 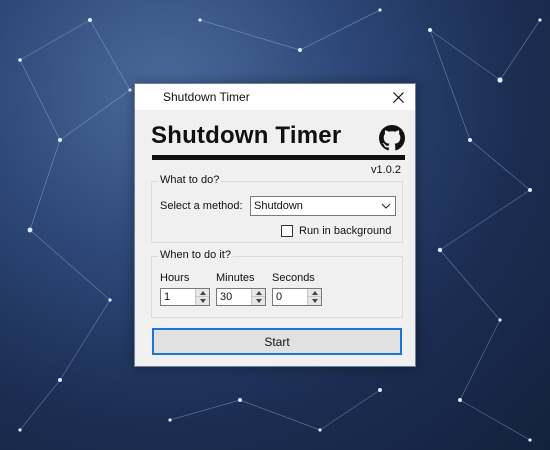 I want to click on seconds-spin-buttons, so click(x=314, y=297).